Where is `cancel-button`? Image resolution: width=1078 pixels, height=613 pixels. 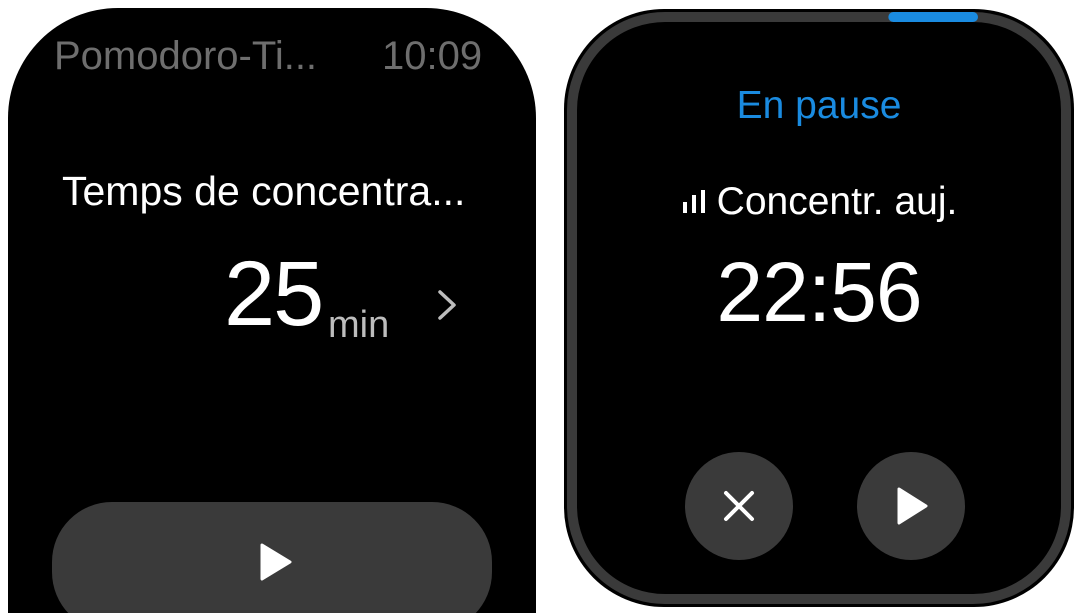
cancel-button is located at coordinates (739, 506).